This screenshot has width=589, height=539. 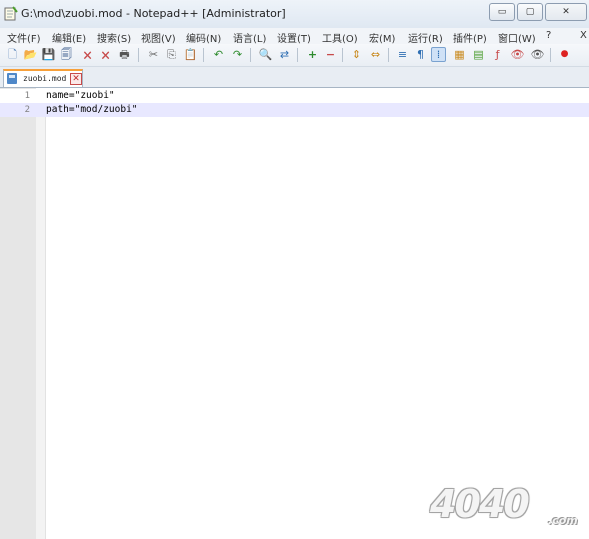 What do you see at coordinates (294, 110) in the screenshot?
I see `code-line-current: 2 path="mod/zuobi"` at bounding box center [294, 110].